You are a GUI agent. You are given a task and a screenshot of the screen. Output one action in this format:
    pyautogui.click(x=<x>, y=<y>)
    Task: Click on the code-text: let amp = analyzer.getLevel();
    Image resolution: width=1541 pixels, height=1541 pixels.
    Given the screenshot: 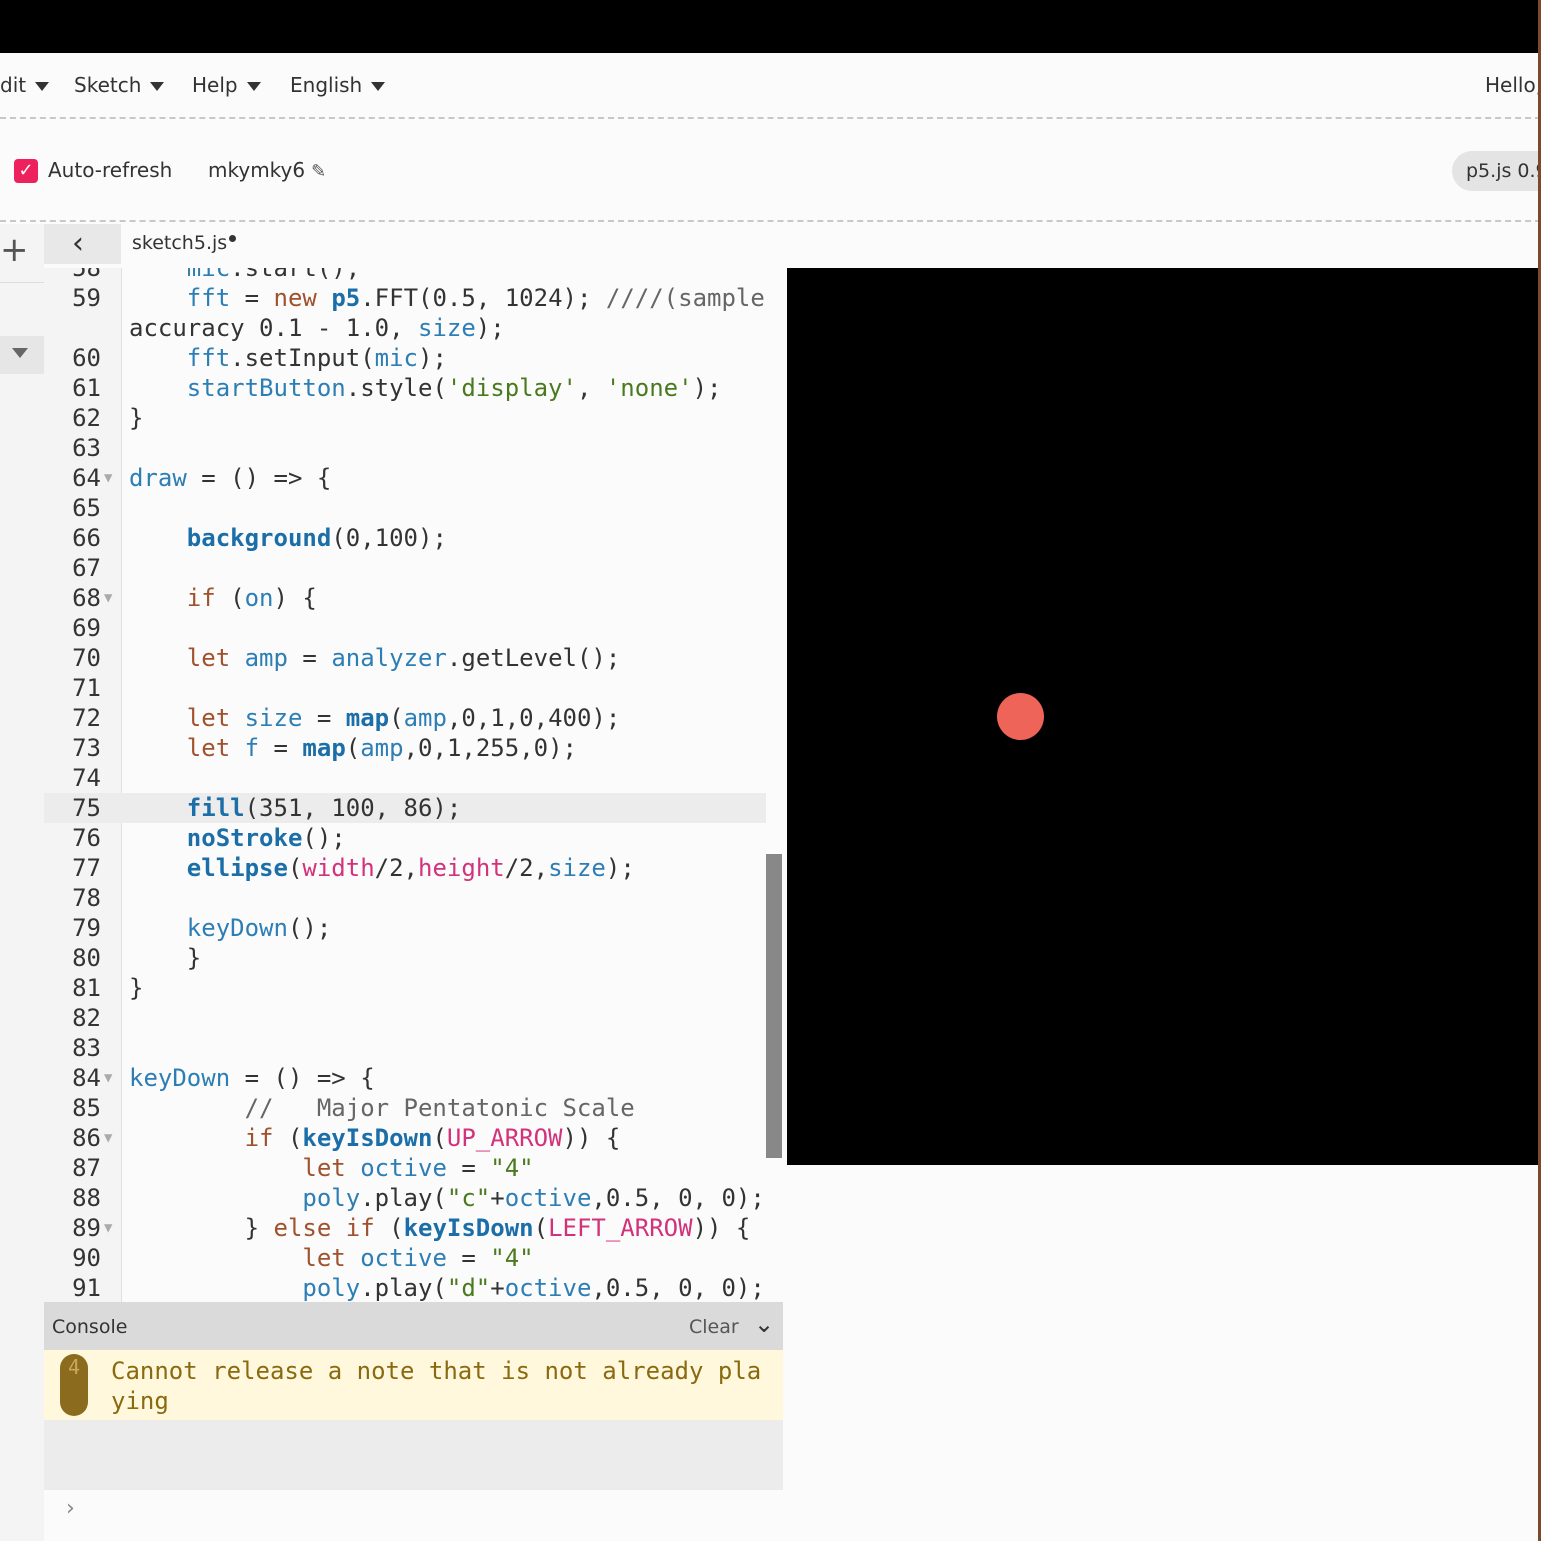 What is the action you would take?
    pyautogui.click(x=403, y=658)
    